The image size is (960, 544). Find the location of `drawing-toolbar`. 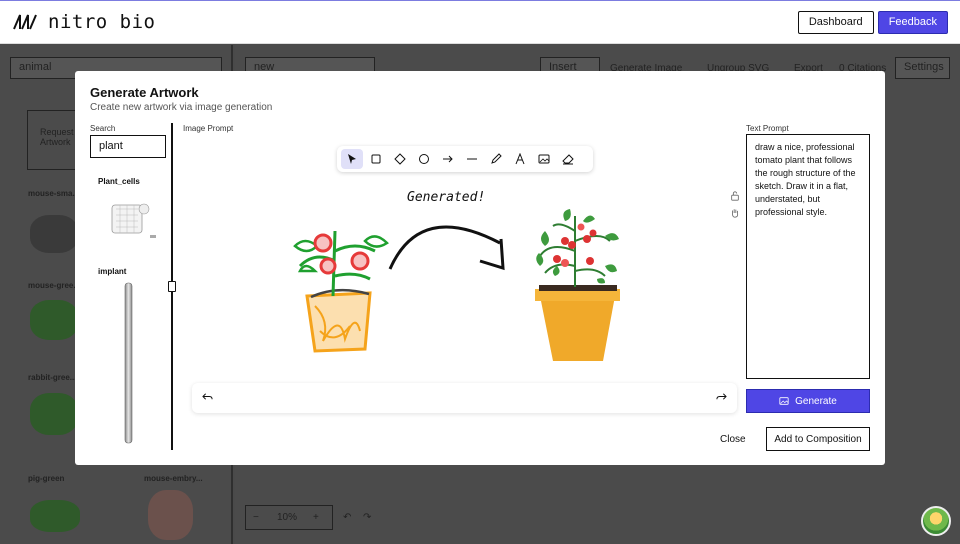

drawing-toolbar is located at coordinates (465, 159).